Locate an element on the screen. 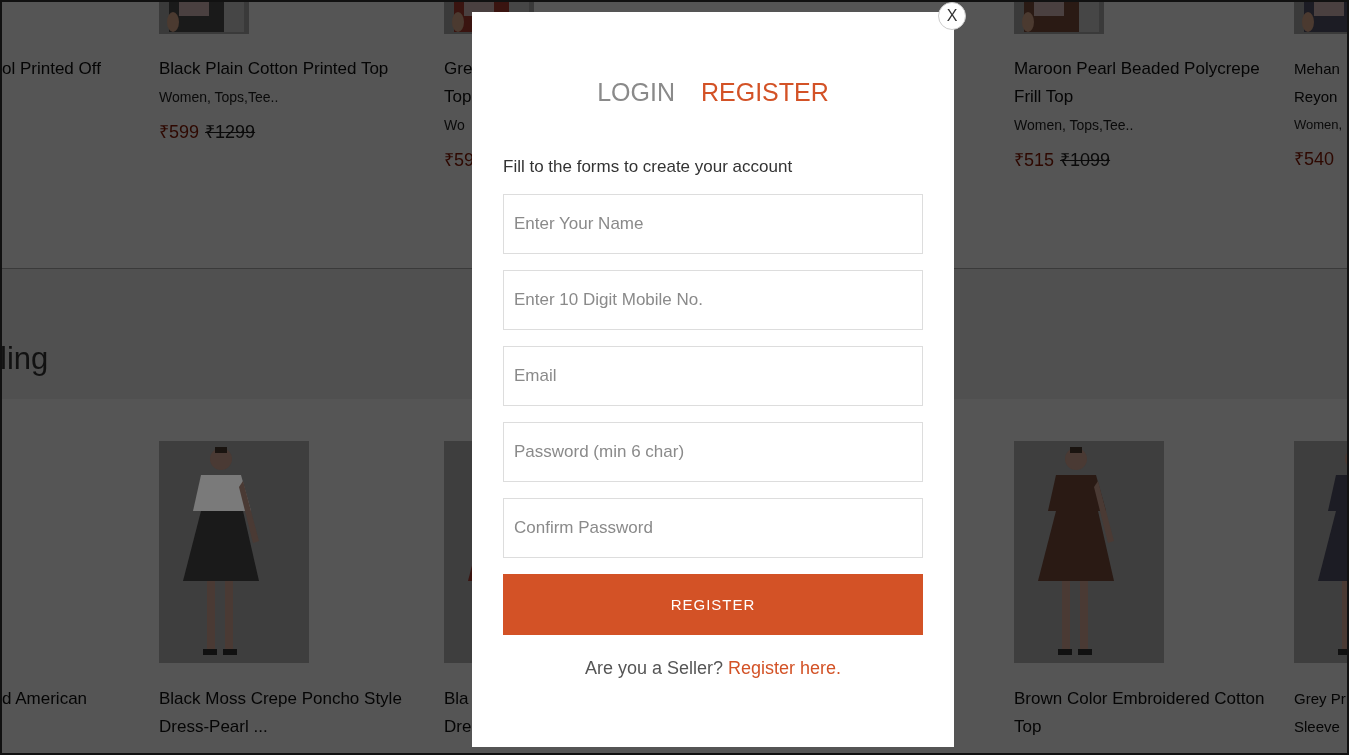 Image resolution: width=1349 pixels, height=755 pixels. product-title: Reyon is located at coordinates (1320, 97).